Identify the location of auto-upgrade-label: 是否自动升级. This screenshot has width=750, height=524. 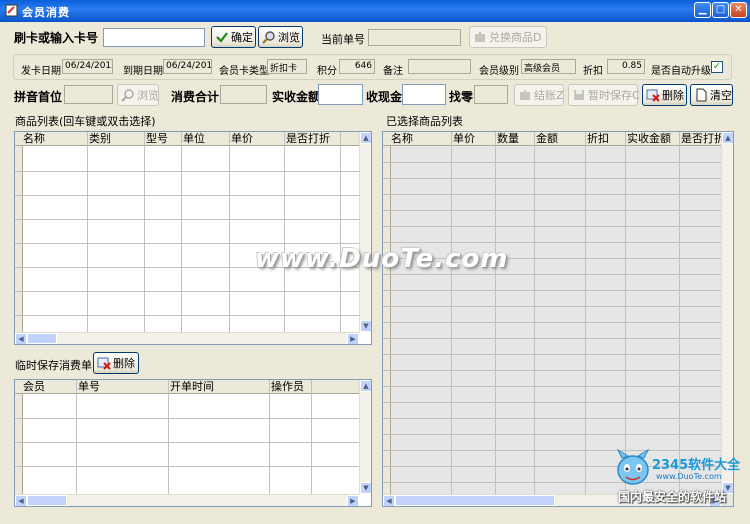
(681, 71).